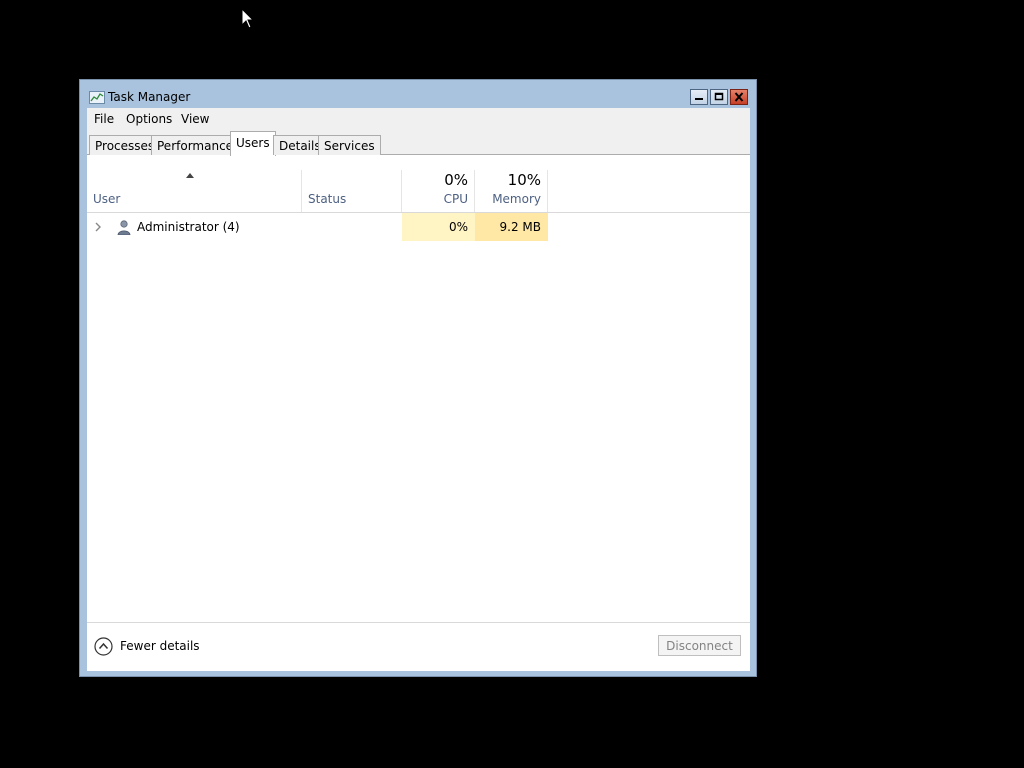  Describe the element at coordinates (98, 227) in the screenshot. I see `expand-chevron-icon` at that location.